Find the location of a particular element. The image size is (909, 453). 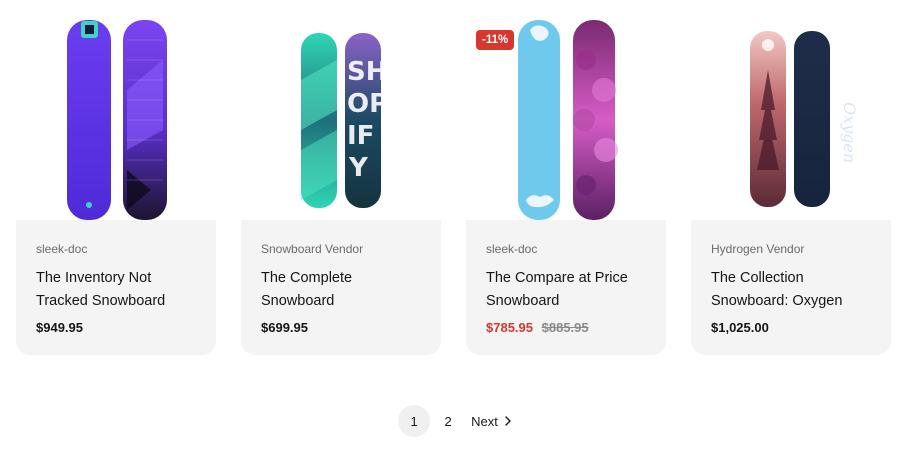

page-1-button: 1 is located at coordinates (414, 421).